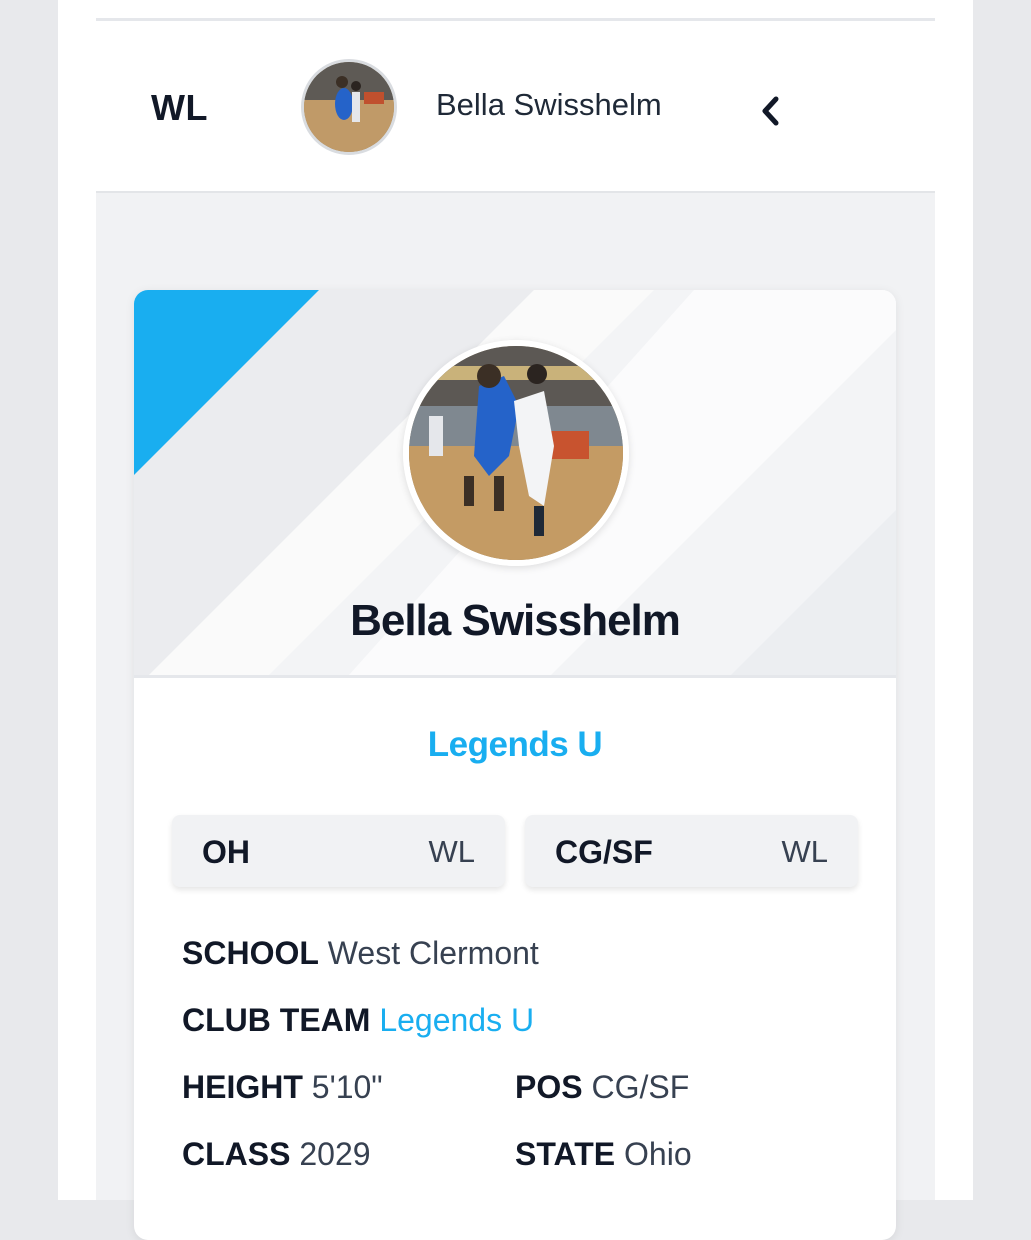  I want to click on state-value: Ohio, so click(658, 1154).